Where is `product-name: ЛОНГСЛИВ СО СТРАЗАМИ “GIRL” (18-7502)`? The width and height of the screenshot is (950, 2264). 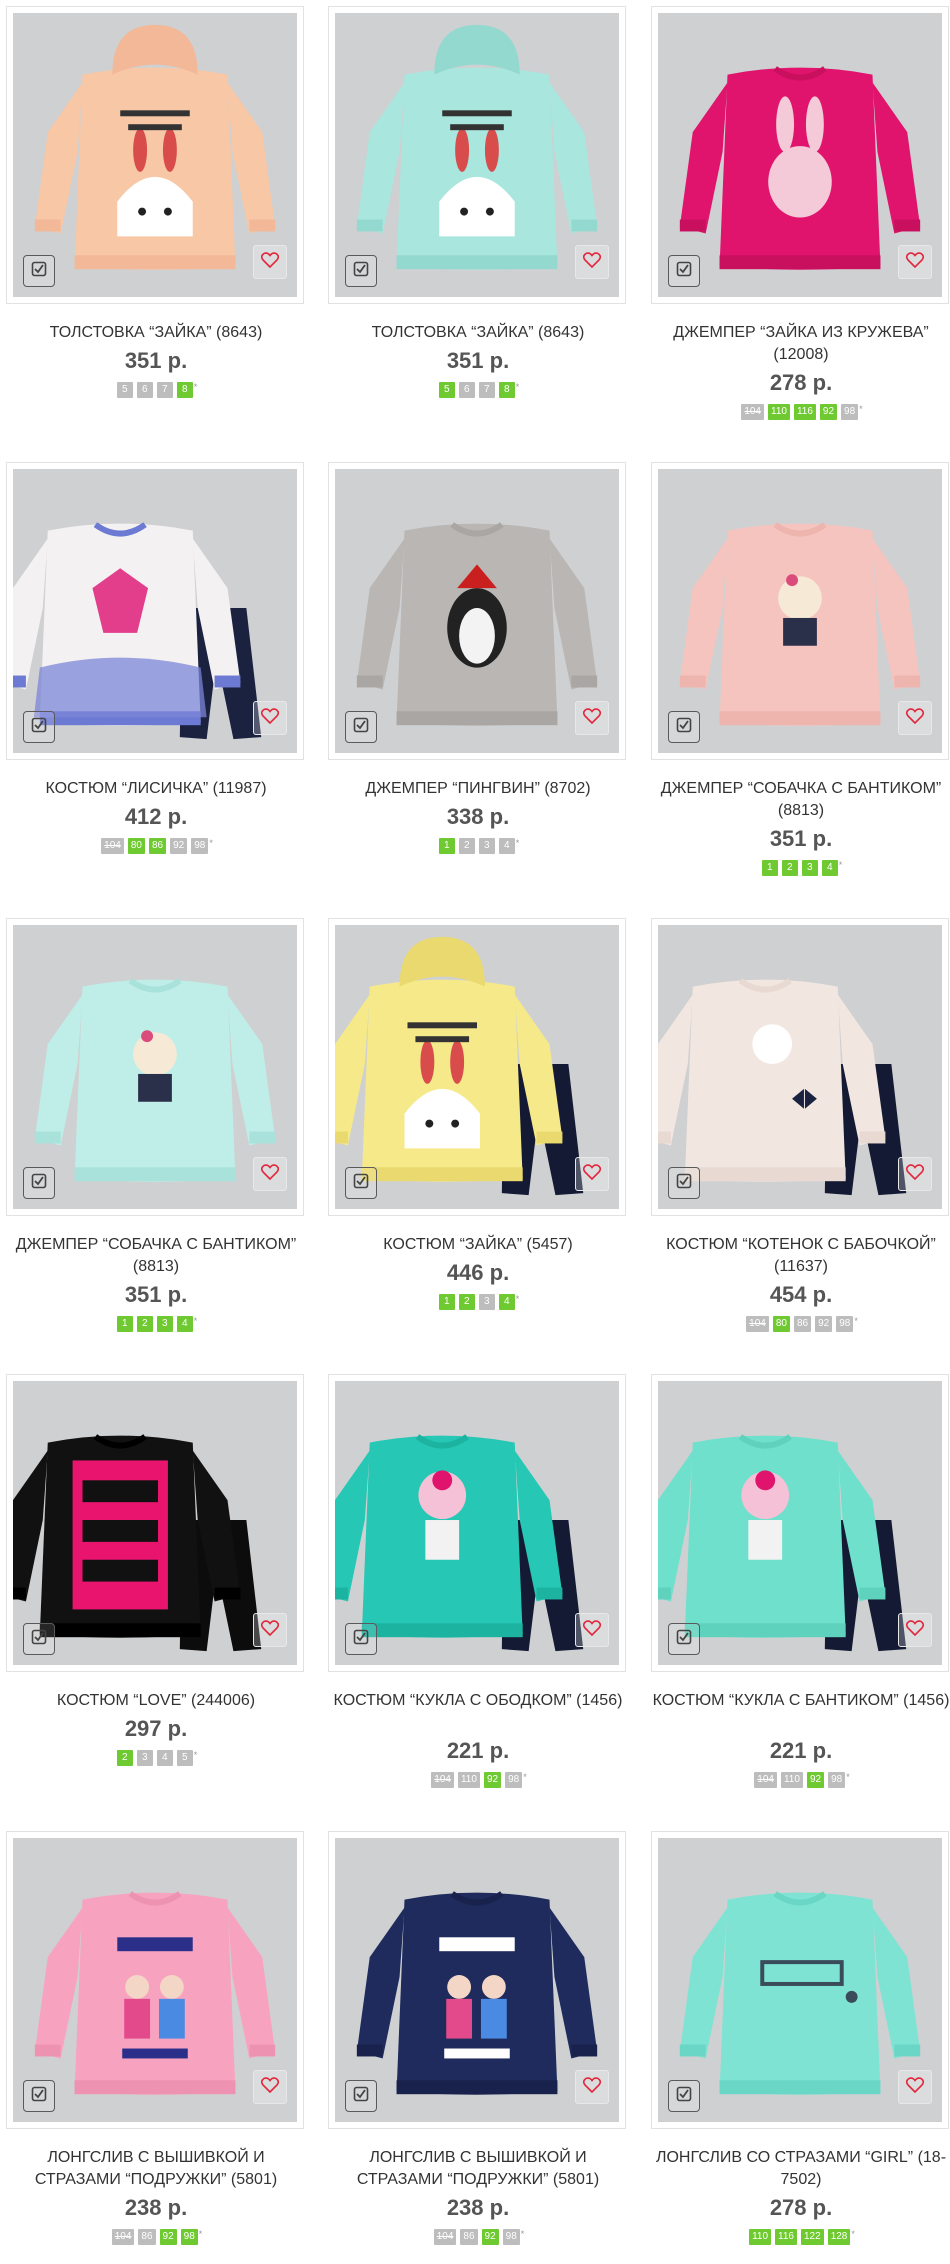
product-name: ЛОНГСЛИВ СО СТРАЗАМИ “GIRL” (18-7502) is located at coordinates (800, 2169).